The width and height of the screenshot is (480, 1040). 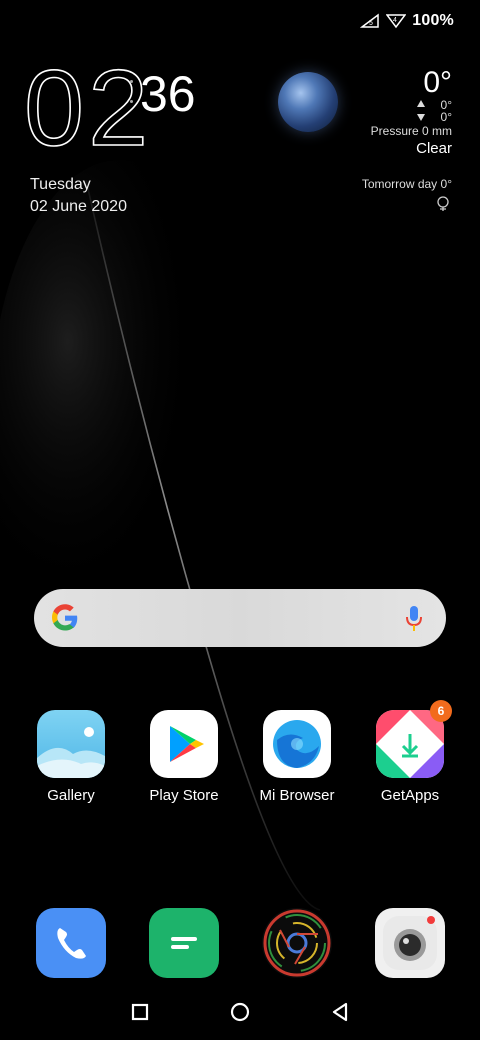 I want to click on messages-icon, so click(x=184, y=943).